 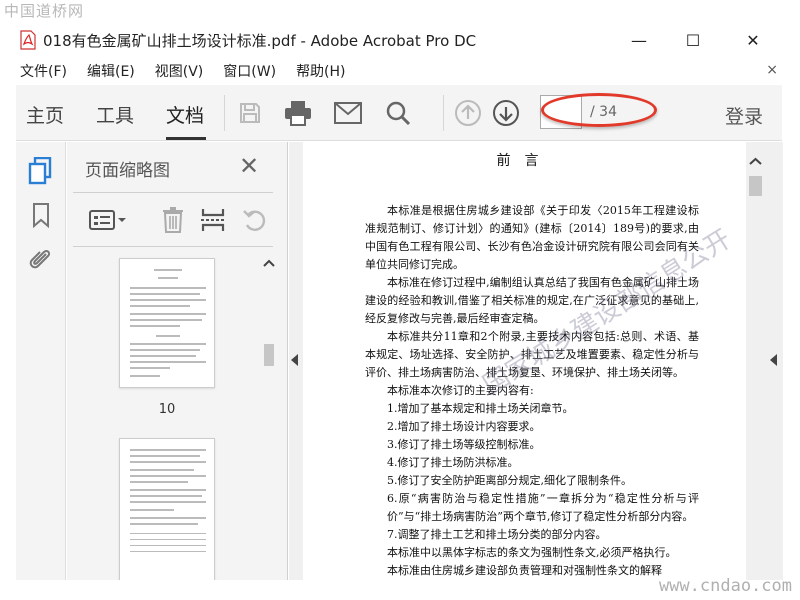 I want to click on url-watermark: www.cndao.com, so click(x=725, y=586).